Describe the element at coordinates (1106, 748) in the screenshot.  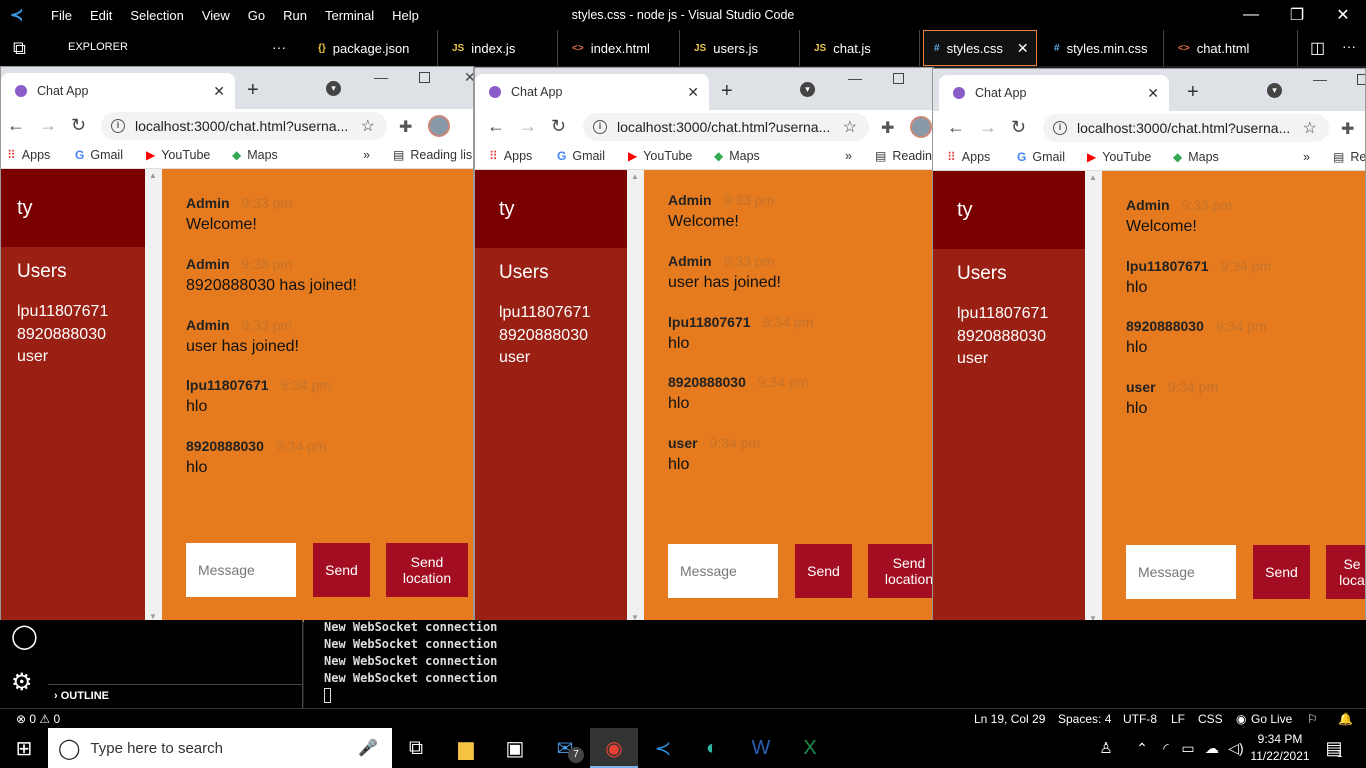
I see `people-icon: ♙` at that location.